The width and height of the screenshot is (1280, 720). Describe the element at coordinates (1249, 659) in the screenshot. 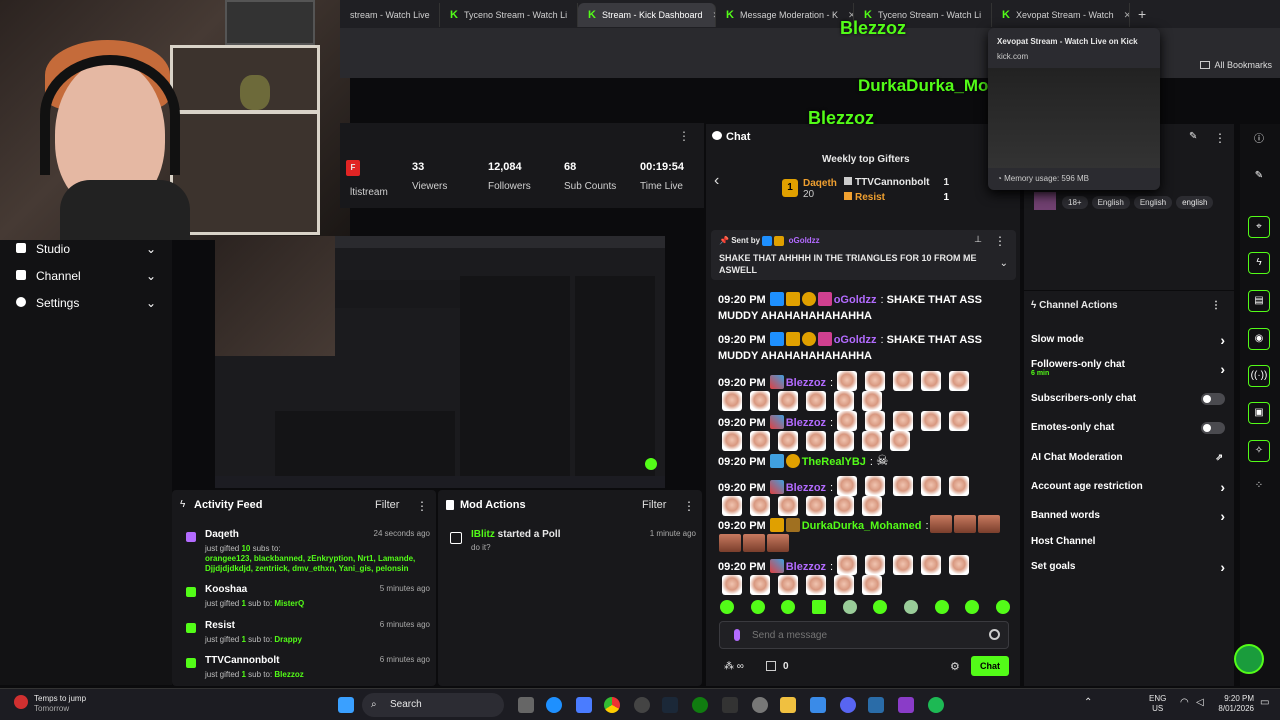

I see `support-button` at that location.